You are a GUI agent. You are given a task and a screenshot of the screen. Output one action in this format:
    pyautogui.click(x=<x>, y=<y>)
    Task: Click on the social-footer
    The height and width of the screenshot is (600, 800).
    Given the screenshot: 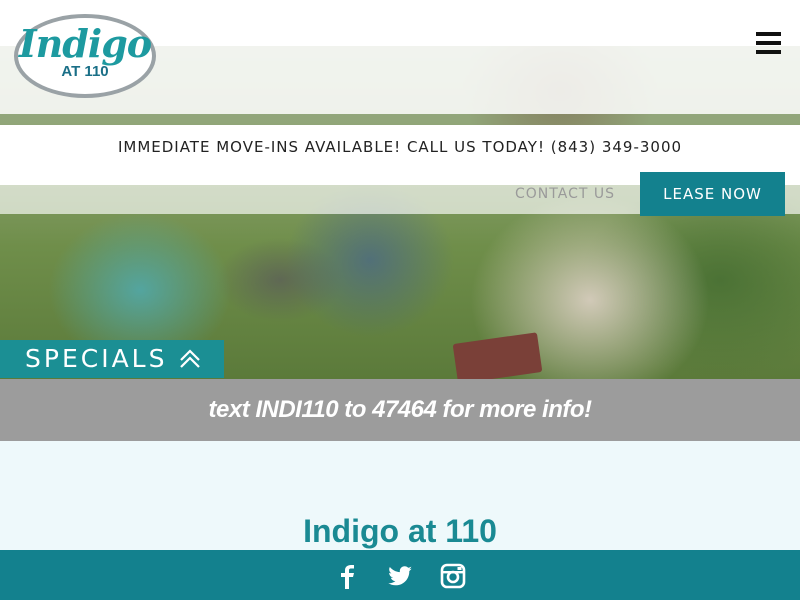 What is the action you would take?
    pyautogui.click(x=400, y=575)
    